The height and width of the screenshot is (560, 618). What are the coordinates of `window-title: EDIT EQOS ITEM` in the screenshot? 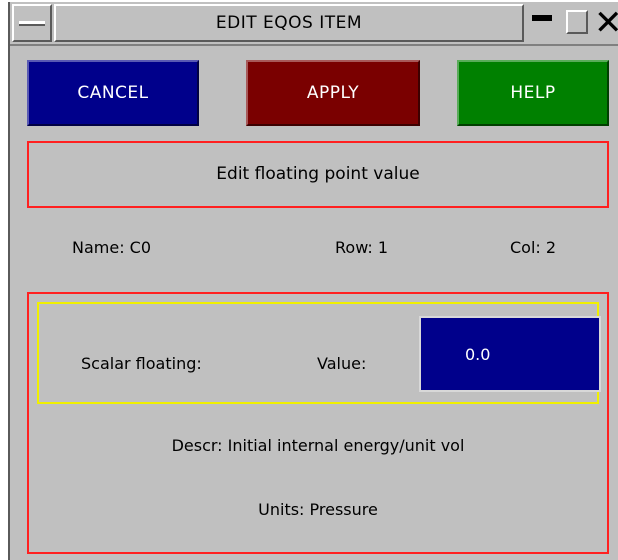 It's located at (289, 23).